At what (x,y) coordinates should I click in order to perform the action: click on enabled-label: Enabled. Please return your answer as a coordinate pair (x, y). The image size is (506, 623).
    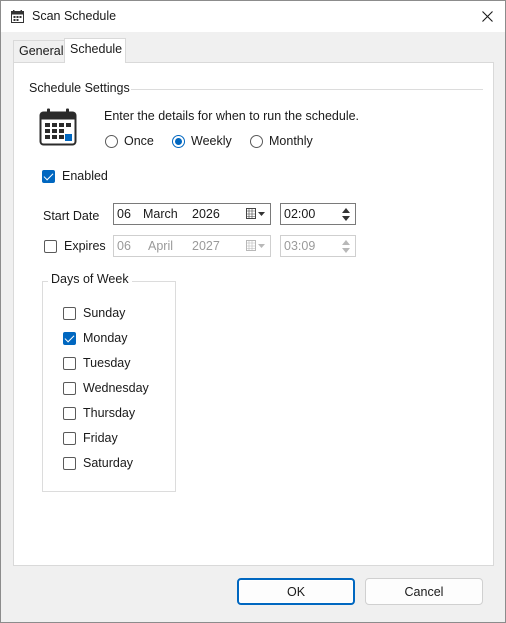
    Looking at the image, I should click on (85, 176).